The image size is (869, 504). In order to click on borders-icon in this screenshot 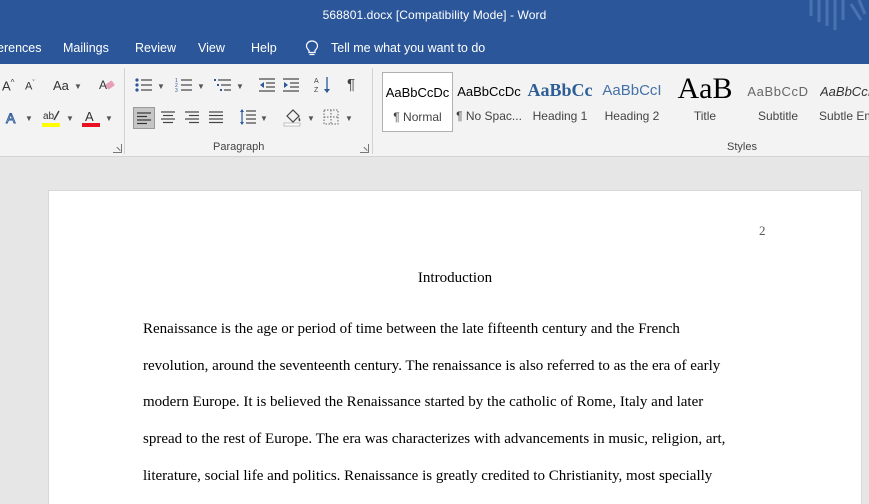, I will do `click(331, 117)`.